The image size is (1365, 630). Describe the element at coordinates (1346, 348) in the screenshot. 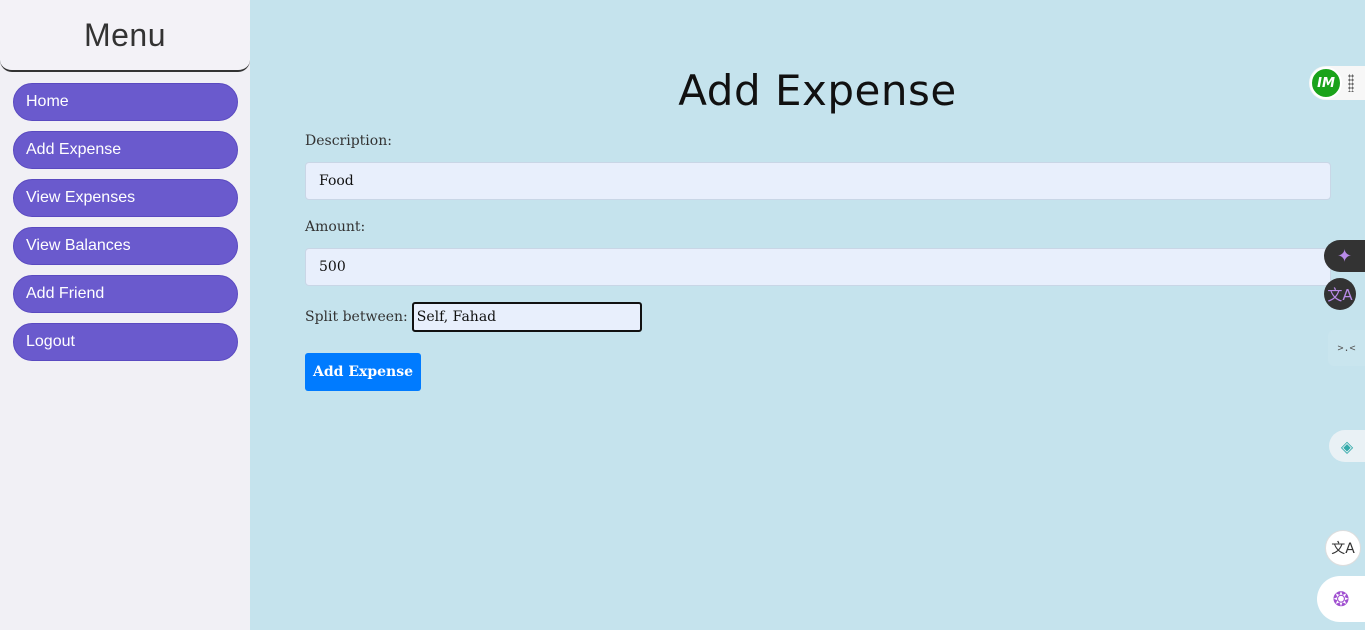

I see `assistant-face-icon: >.<` at that location.